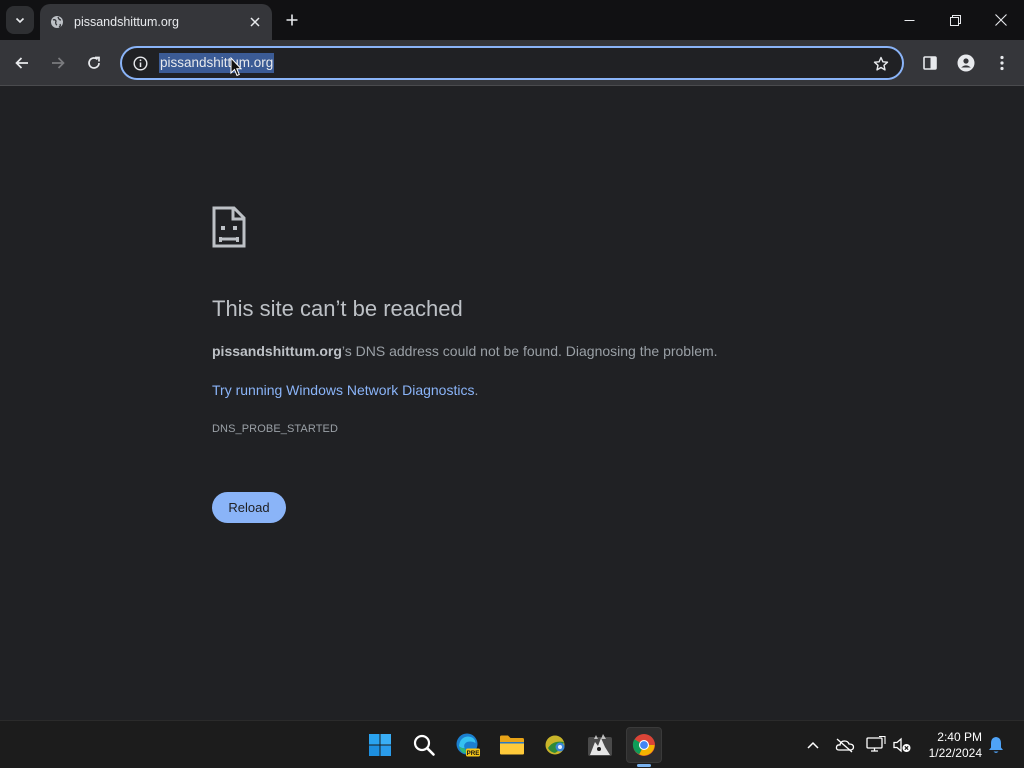 The image size is (1024, 768). I want to click on diagnostics-line: Try running Windows Network Diagnostics., so click(345, 390).